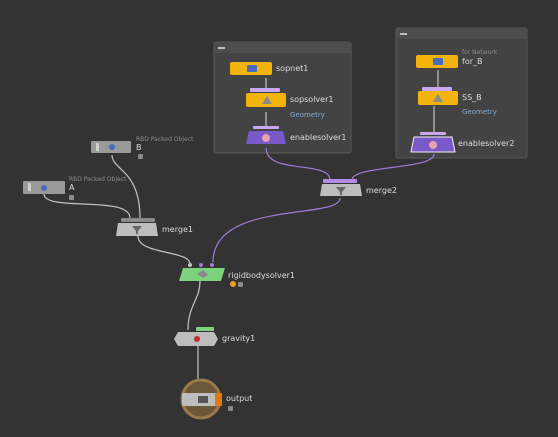 This screenshot has height=437, width=558. Describe the element at coordinates (318, 137) in the screenshot. I see `enablesolver1-label: enablesolver1` at that location.